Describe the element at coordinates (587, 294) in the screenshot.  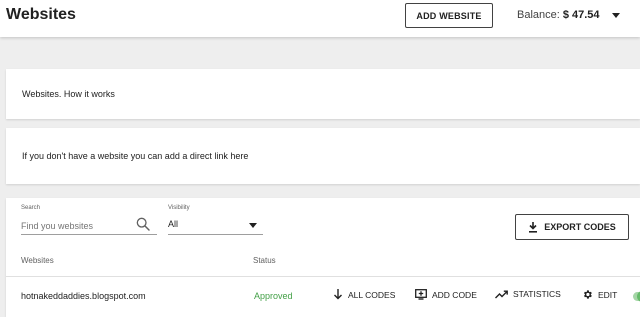
I see `gear-icon` at that location.